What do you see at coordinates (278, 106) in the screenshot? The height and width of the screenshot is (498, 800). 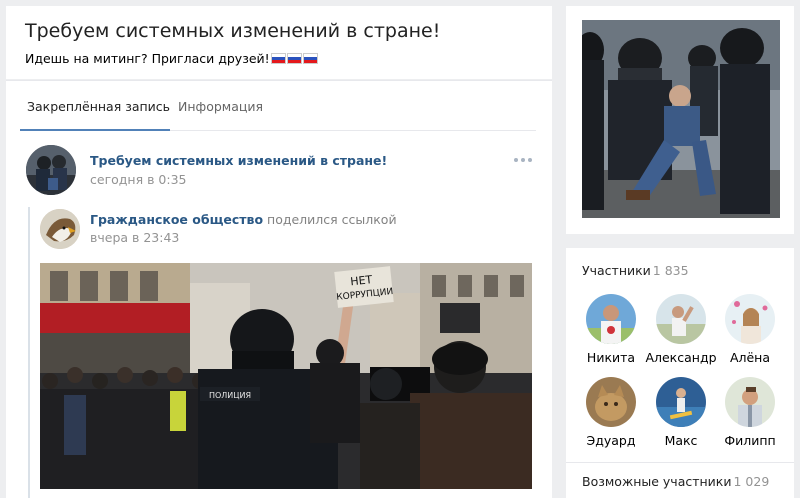 I see `wall-tabs: Закреплённая запись Информация` at bounding box center [278, 106].